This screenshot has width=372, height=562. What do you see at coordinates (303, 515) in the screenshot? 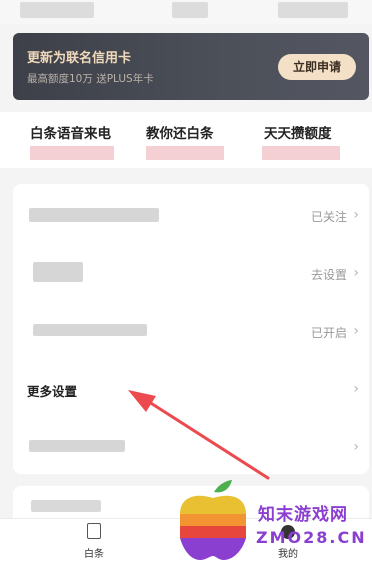
I see `watermark-name: 知末游戏网` at bounding box center [303, 515].